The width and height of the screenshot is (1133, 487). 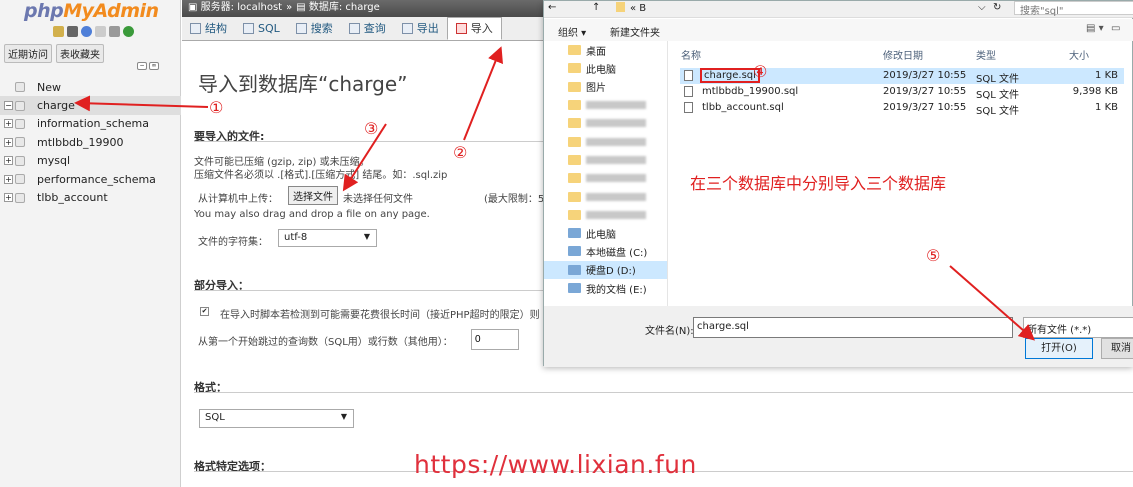 I want to click on logout-icon, so click(x=72, y=31).